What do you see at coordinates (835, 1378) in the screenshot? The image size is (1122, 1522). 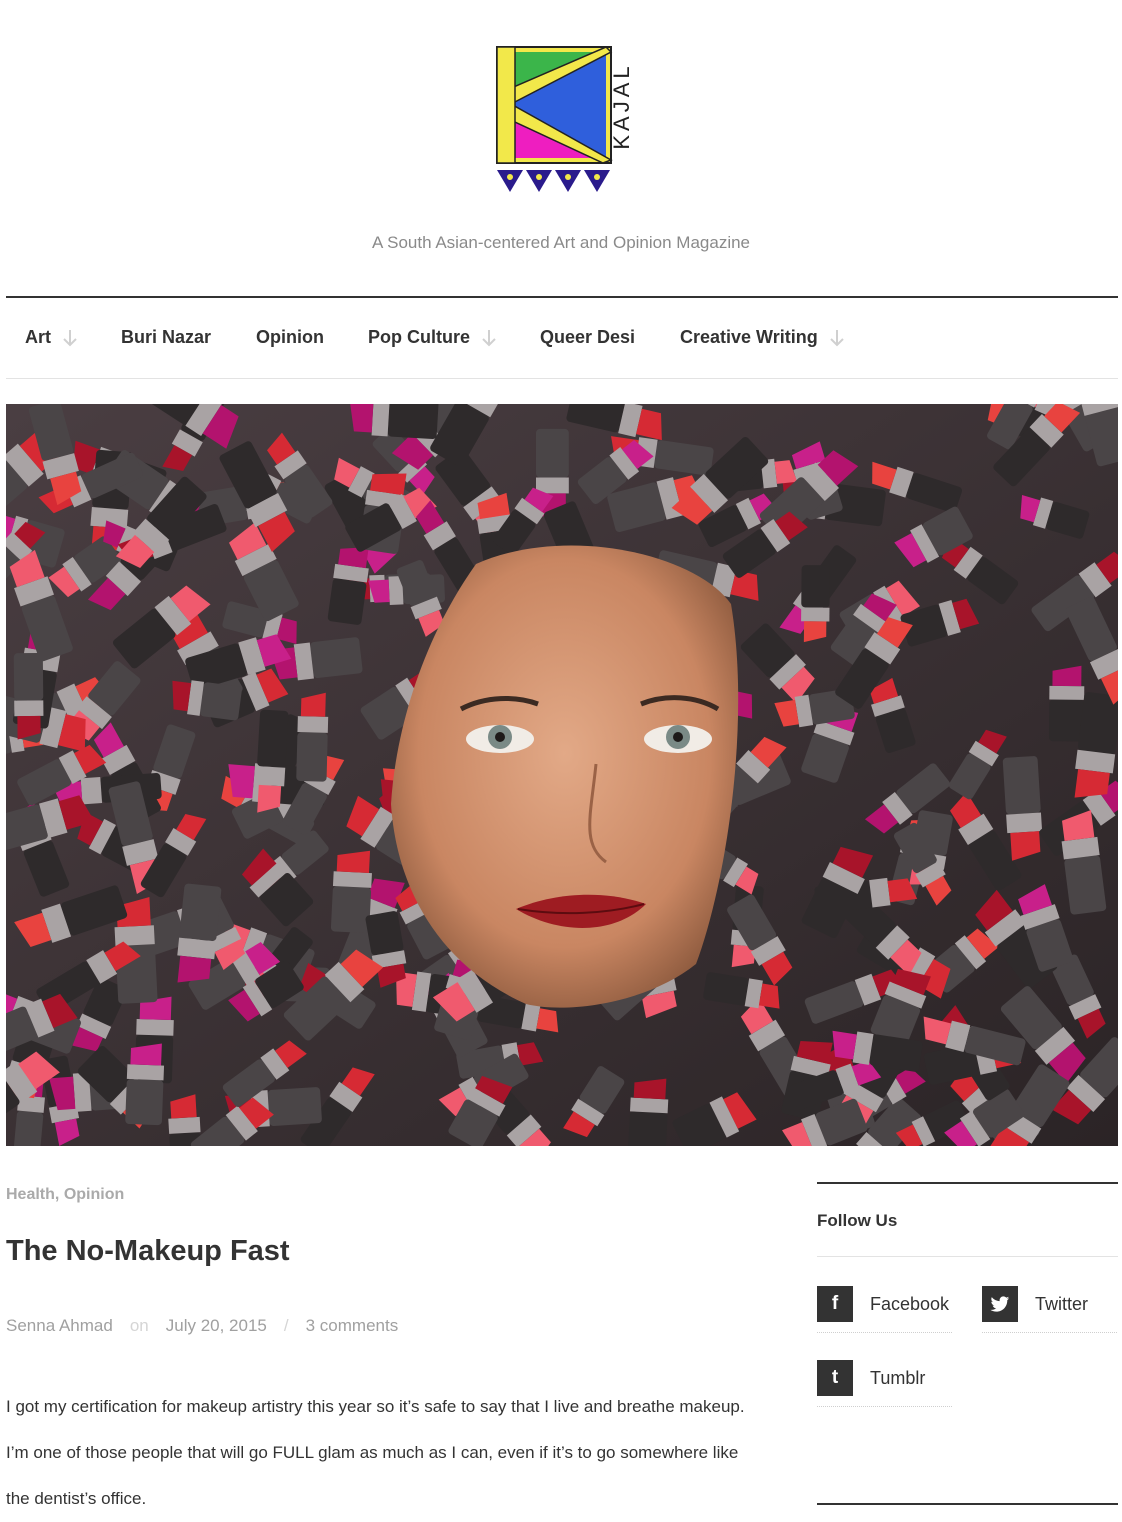 I see `tumblr-icon: t` at bounding box center [835, 1378].